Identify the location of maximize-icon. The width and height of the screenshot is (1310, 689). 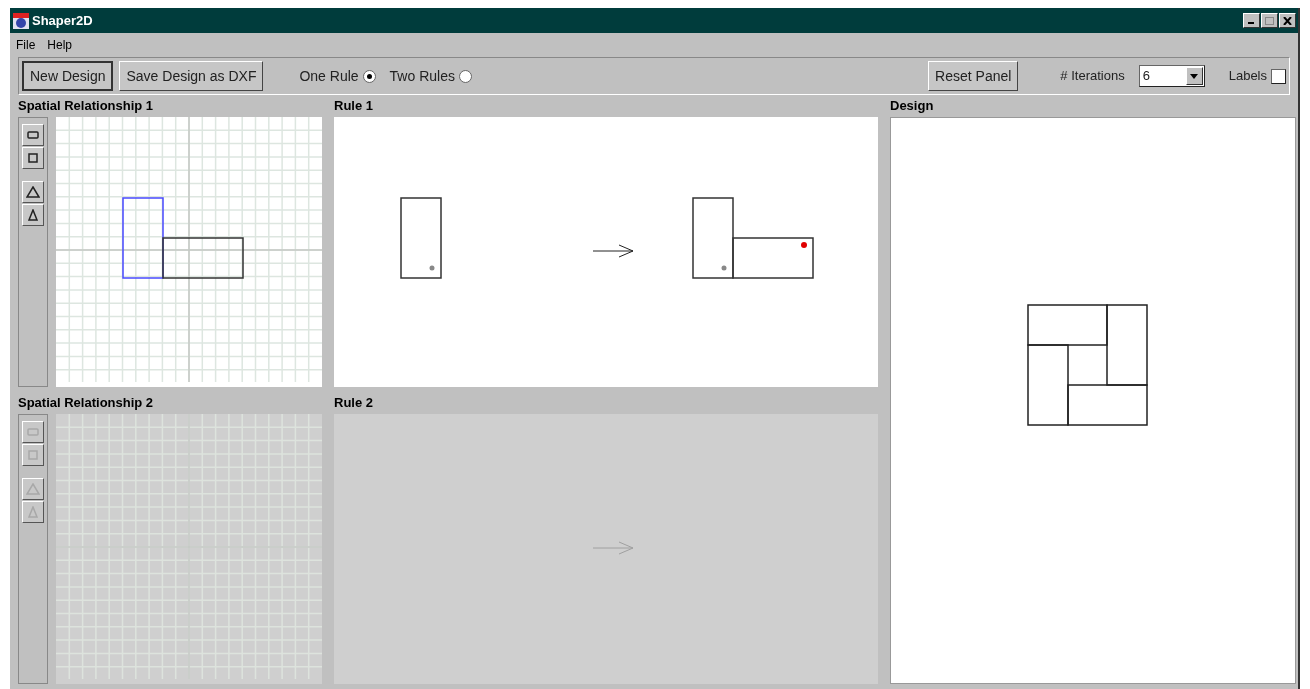
(1269, 20).